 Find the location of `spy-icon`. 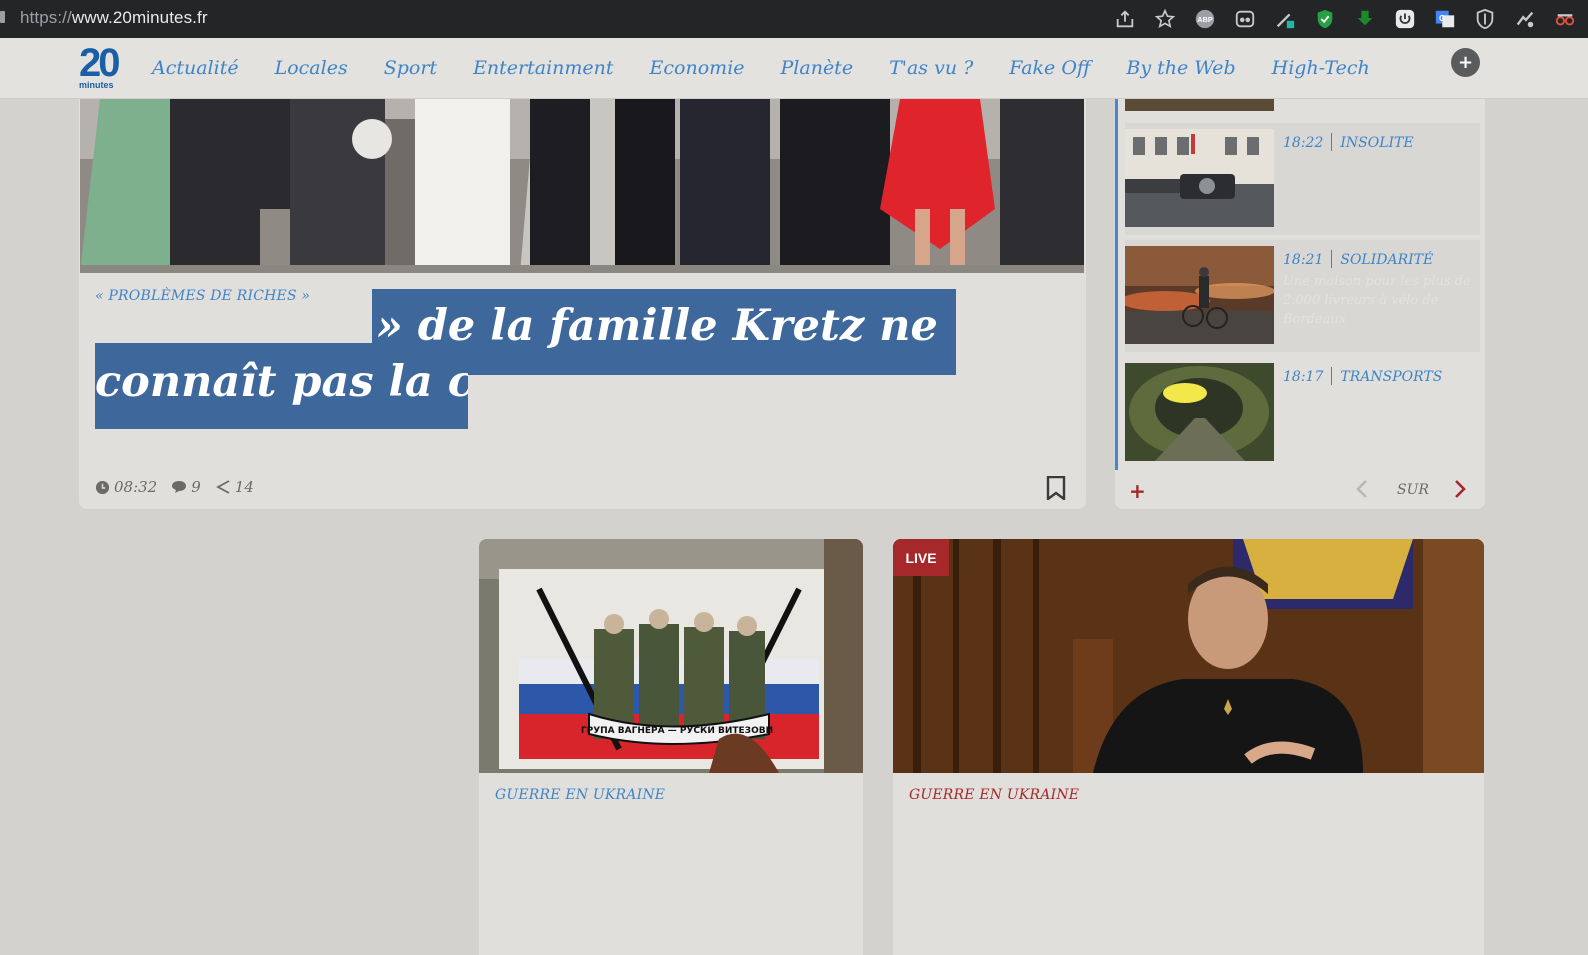

spy-icon is located at coordinates (1565, 19).